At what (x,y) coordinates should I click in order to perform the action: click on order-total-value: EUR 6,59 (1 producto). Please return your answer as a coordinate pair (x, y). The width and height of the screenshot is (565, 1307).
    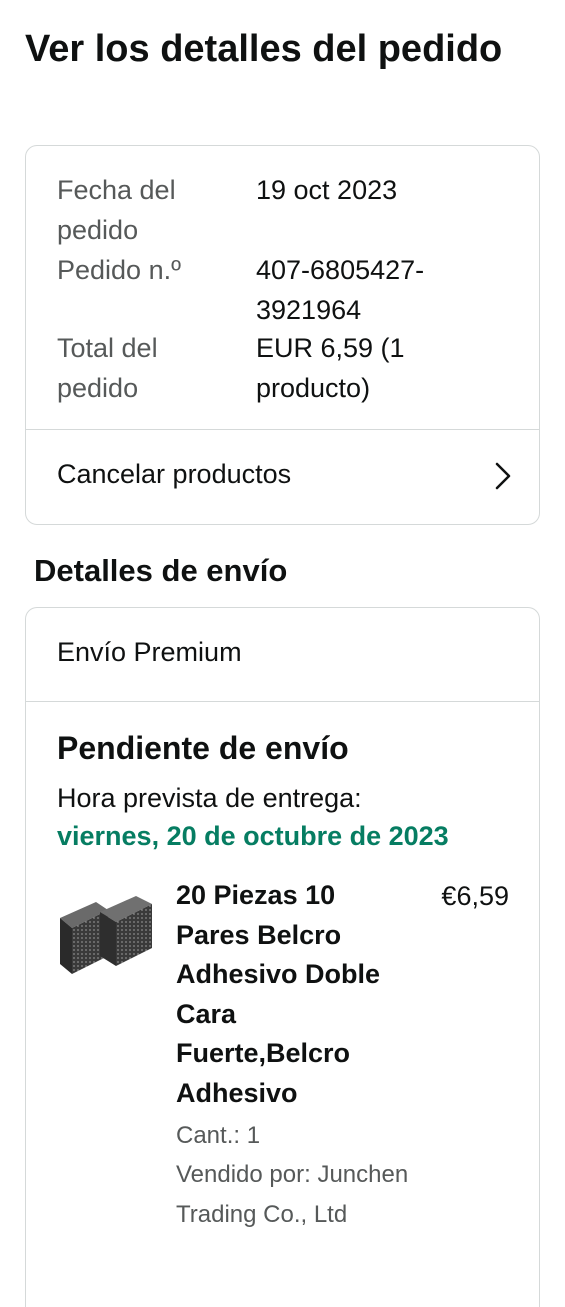
    Looking at the image, I should click on (330, 368).